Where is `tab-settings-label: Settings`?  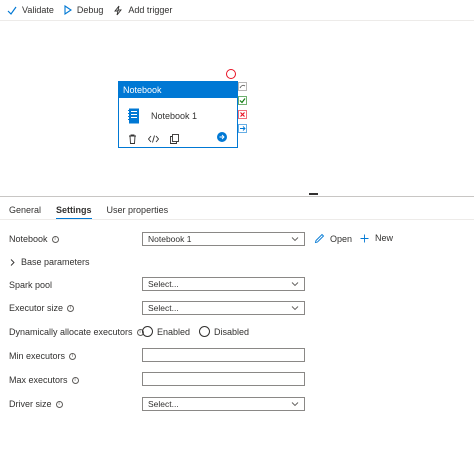 tab-settings-label: Settings is located at coordinates (74, 210).